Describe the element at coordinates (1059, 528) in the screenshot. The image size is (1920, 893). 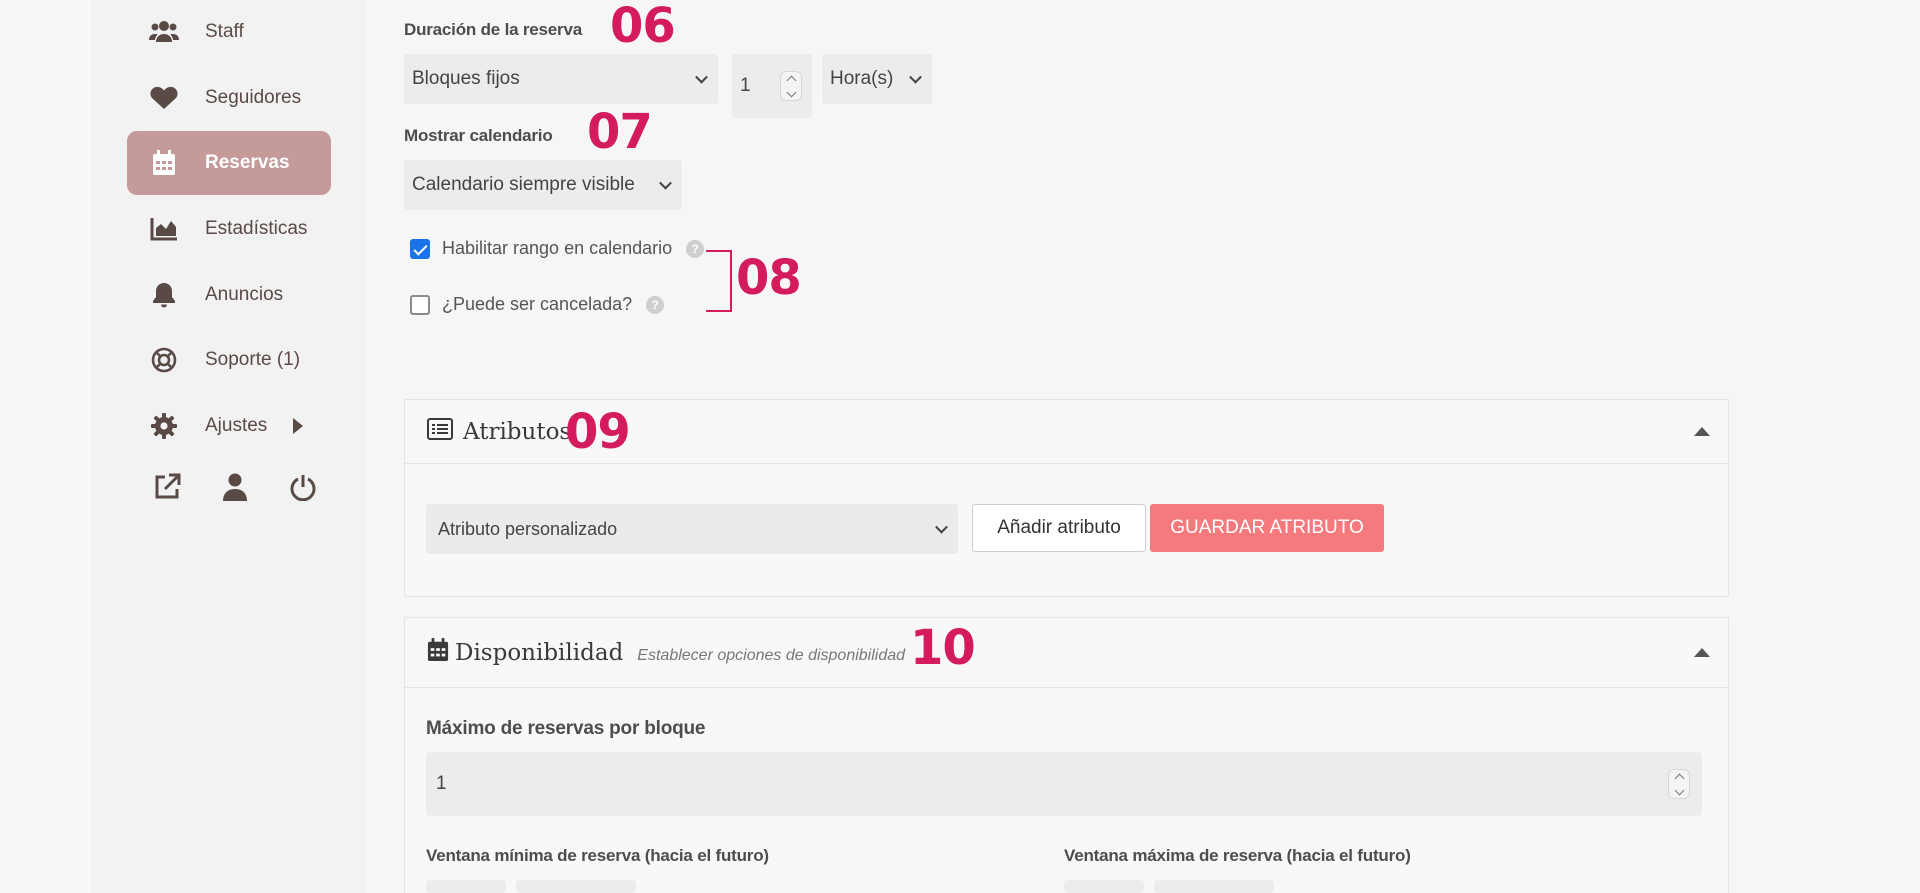
I see `add-attribute-button: Añadir atributo` at that location.